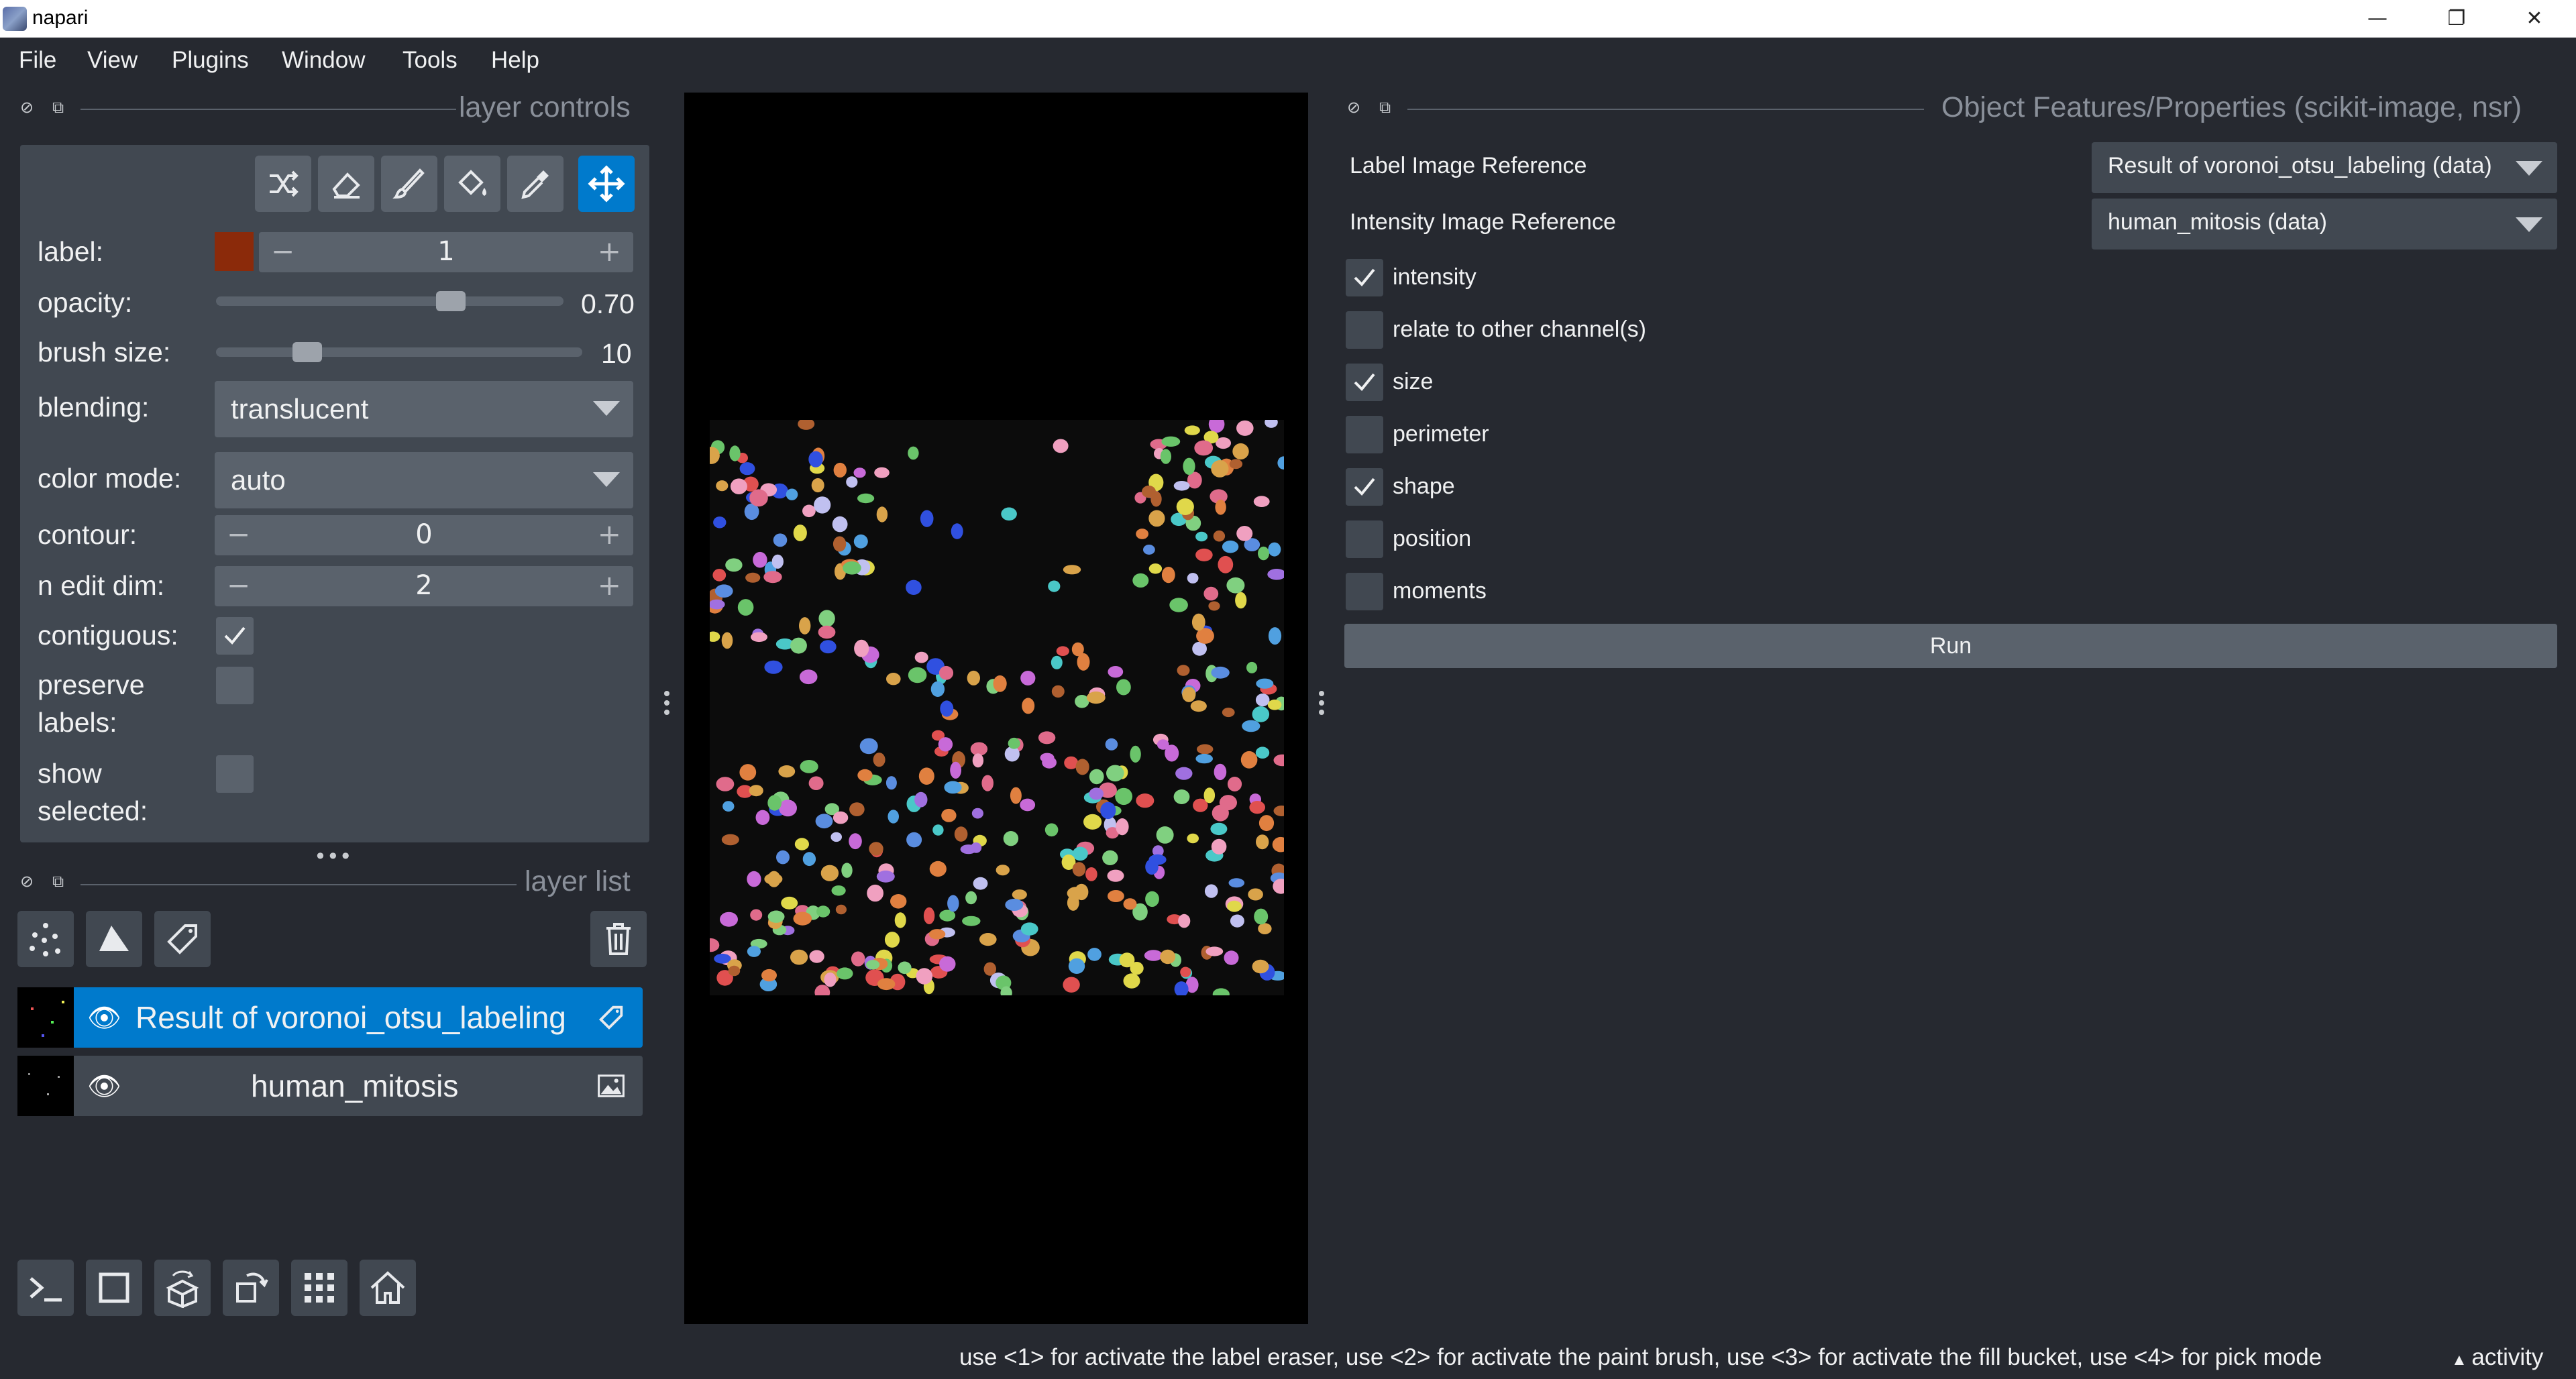 The width and height of the screenshot is (2576, 1379). I want to click on show-selected-checkbox, so click(235, 774).